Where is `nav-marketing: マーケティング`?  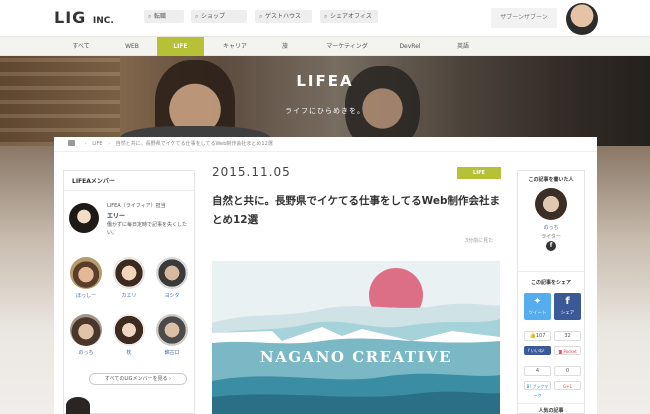
nav-marketing: マーケティング is located at coordinates (347, 46).